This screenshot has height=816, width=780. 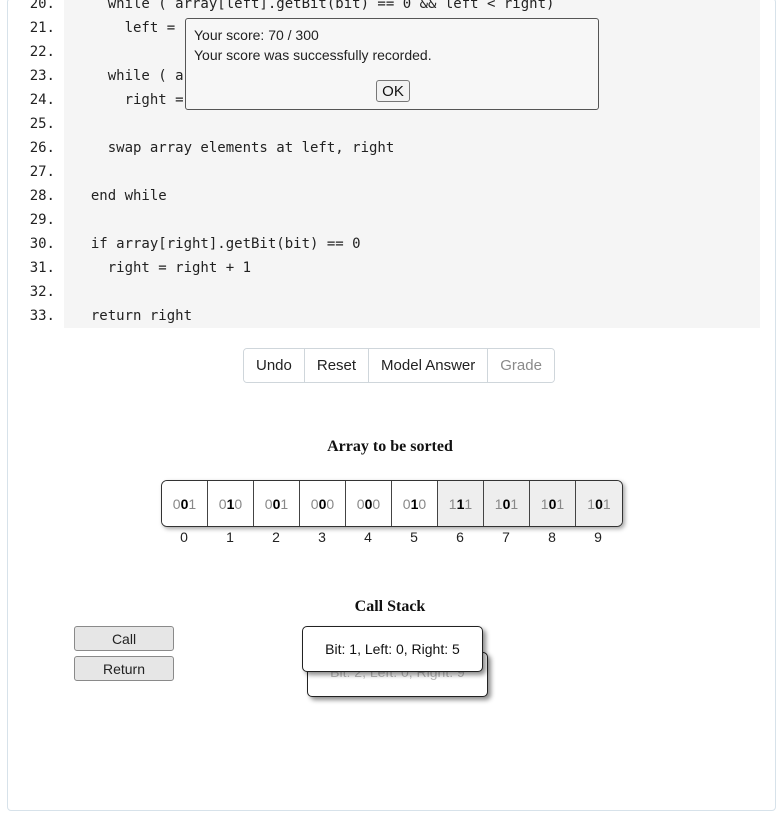 I want to click on code-line: 29., so click(x=390, y=220).